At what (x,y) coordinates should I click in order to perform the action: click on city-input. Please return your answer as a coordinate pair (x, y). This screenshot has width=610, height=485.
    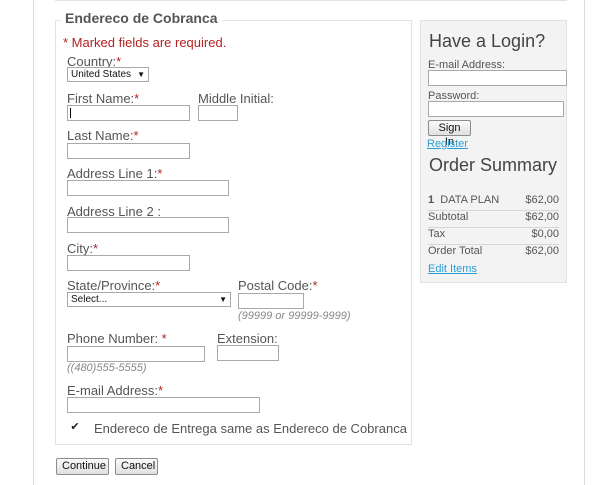
    Looking at the image, I should click on (128, 263).